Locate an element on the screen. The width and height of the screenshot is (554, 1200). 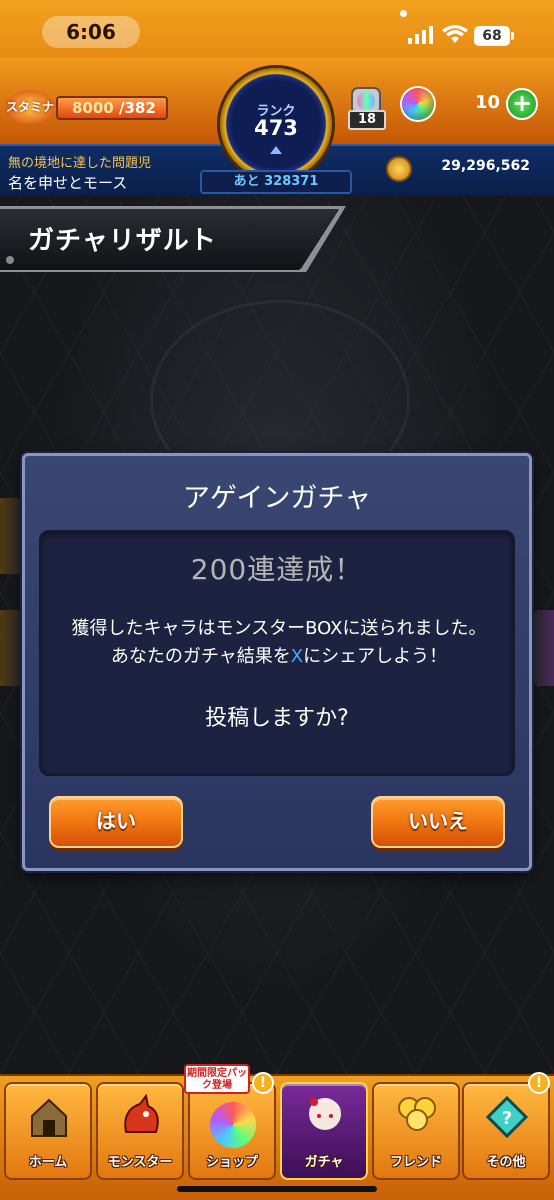
dialog-message-line2: あなたのガチャ結果をXにシェアしよう！ is located at coordinates (279, 656).